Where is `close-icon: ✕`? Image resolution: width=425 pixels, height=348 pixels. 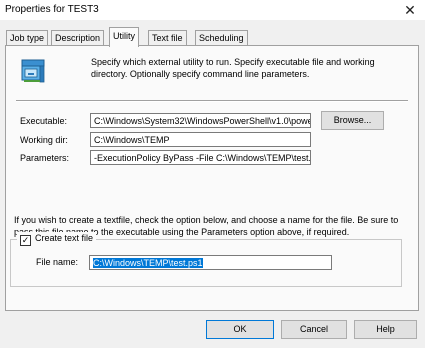
close-icon: ✕ is located at coordinates (410, 10).